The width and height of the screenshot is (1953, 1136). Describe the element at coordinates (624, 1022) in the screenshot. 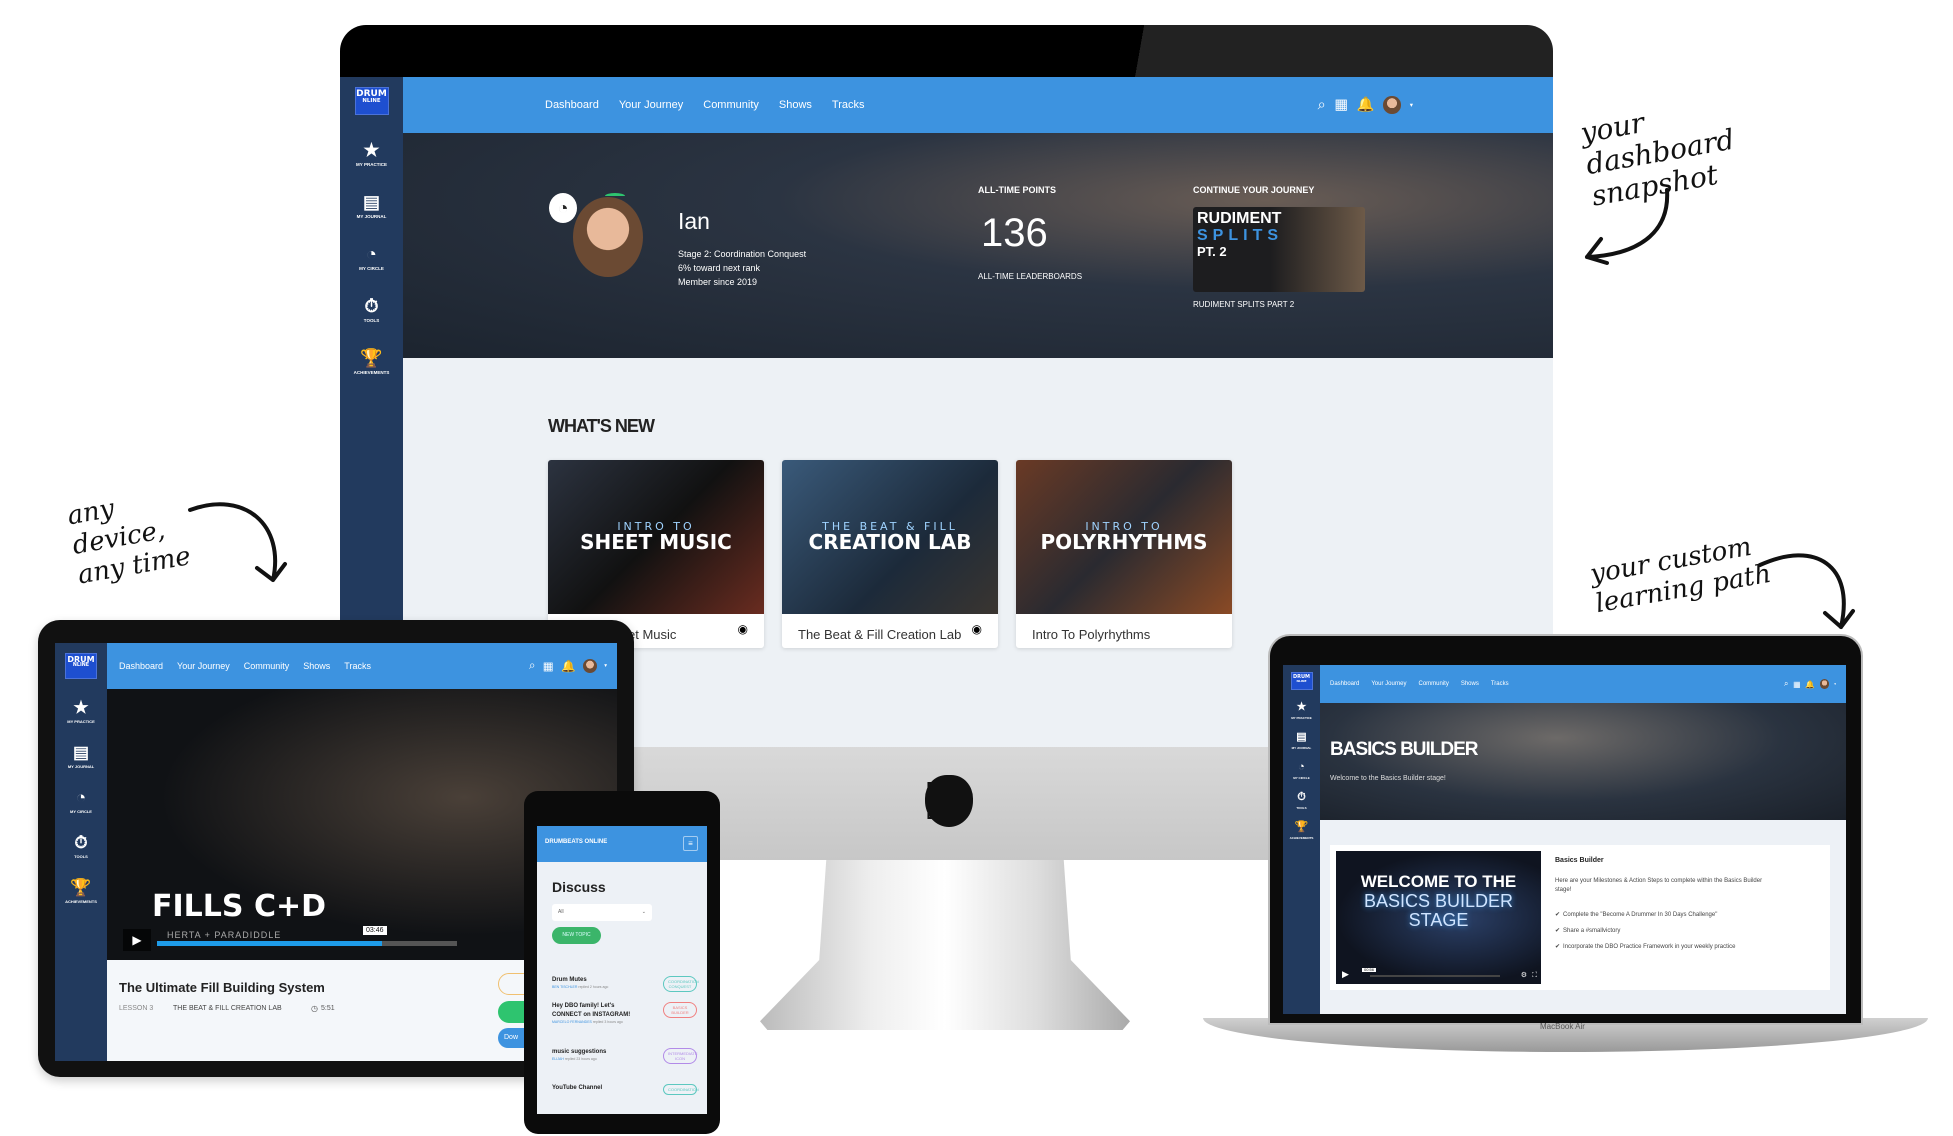

I see `topic-meta: MARCELO FERNANDES replied 3 hours ago` at that location.